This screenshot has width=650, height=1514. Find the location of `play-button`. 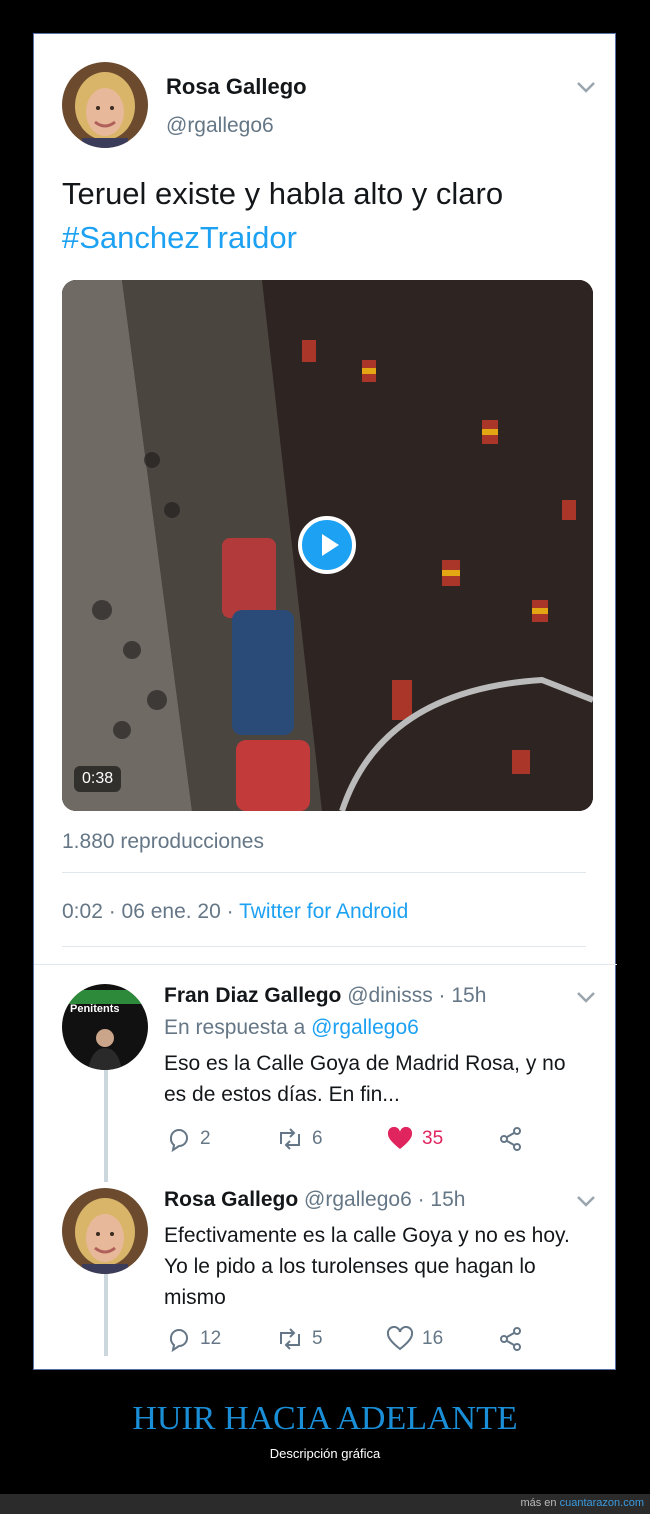

play-button is located at coordinates (327, 545).